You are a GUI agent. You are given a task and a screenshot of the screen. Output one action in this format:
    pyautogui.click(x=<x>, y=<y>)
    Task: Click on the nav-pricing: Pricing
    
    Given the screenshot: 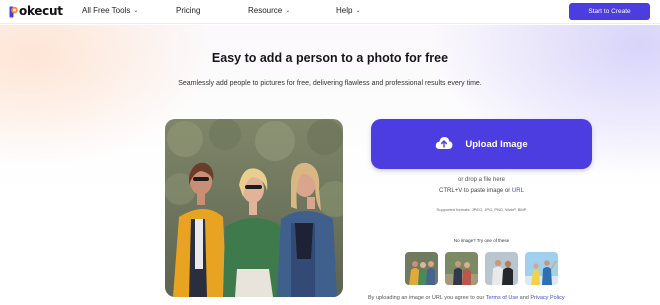 What is the action you would take?
    pyautogui.click(x=188, y=10)
    